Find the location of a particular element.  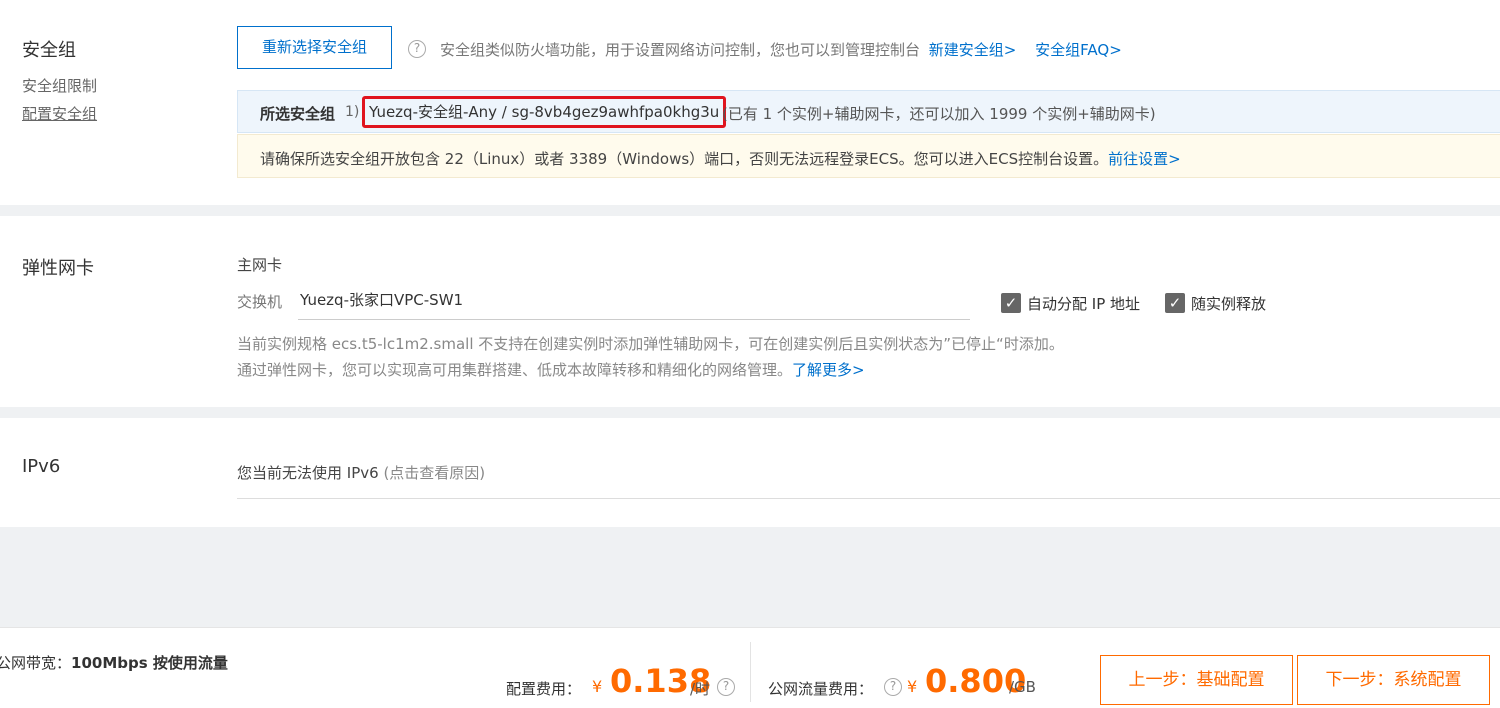

primary-eni-label: 主网卡 is located at coordinates (260, 265).